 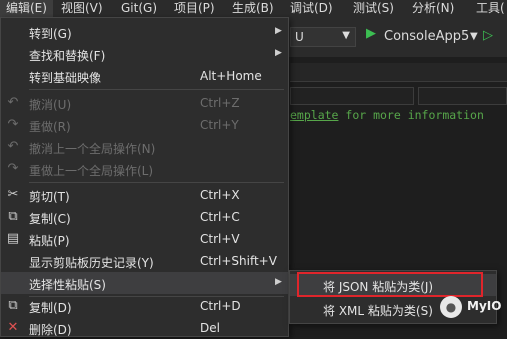 I want to click on watermark: ● MyIO, so click(x=471, y=307).